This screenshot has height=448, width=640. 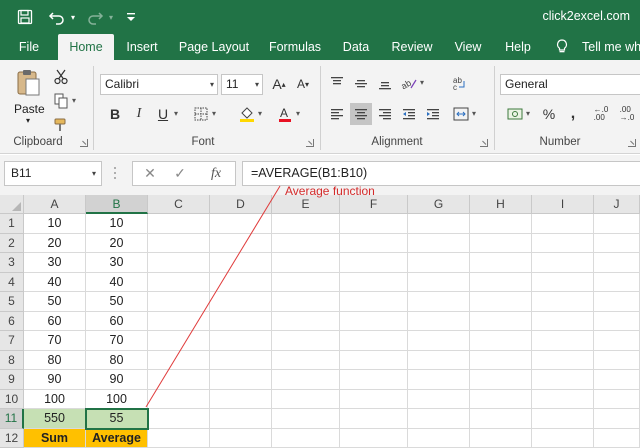 I want to click on cell-c2, so click(x=179, y=243).